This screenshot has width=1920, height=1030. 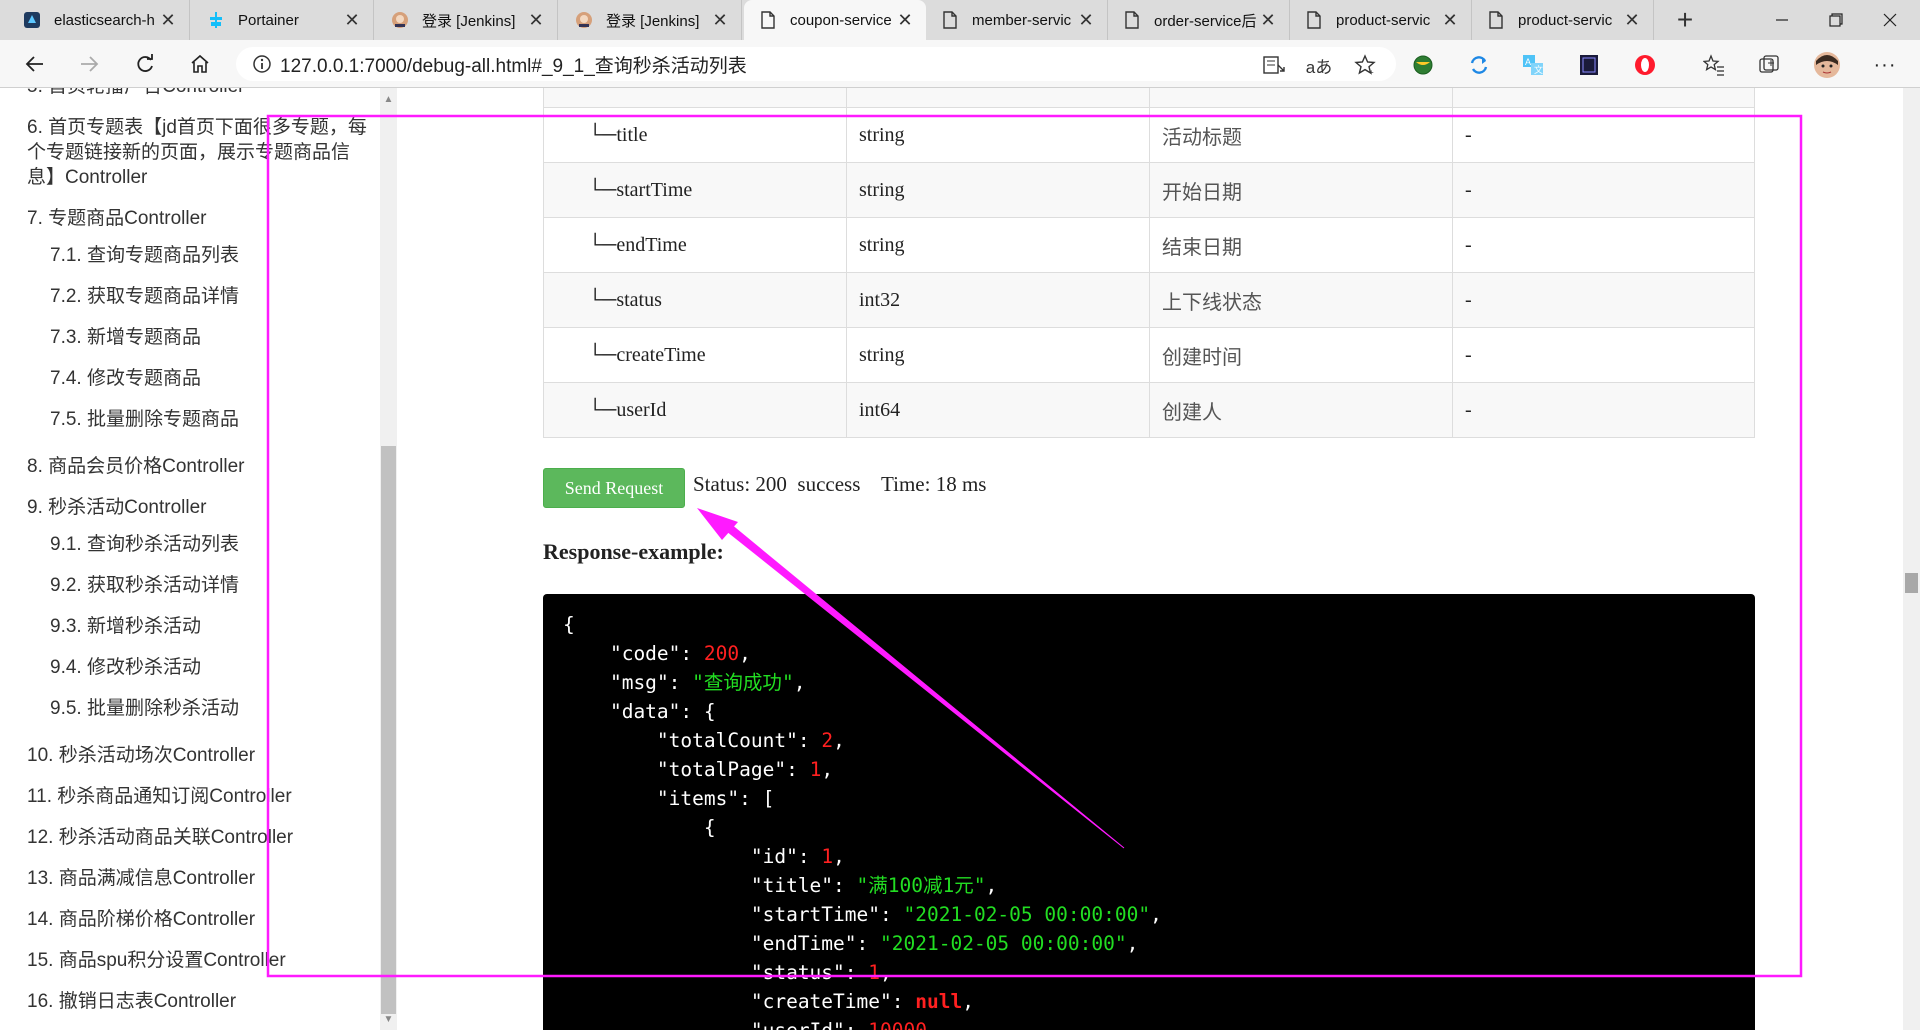 I want to click on tab-order-service: order-service后 ✕, so click(x=1199, y=20).